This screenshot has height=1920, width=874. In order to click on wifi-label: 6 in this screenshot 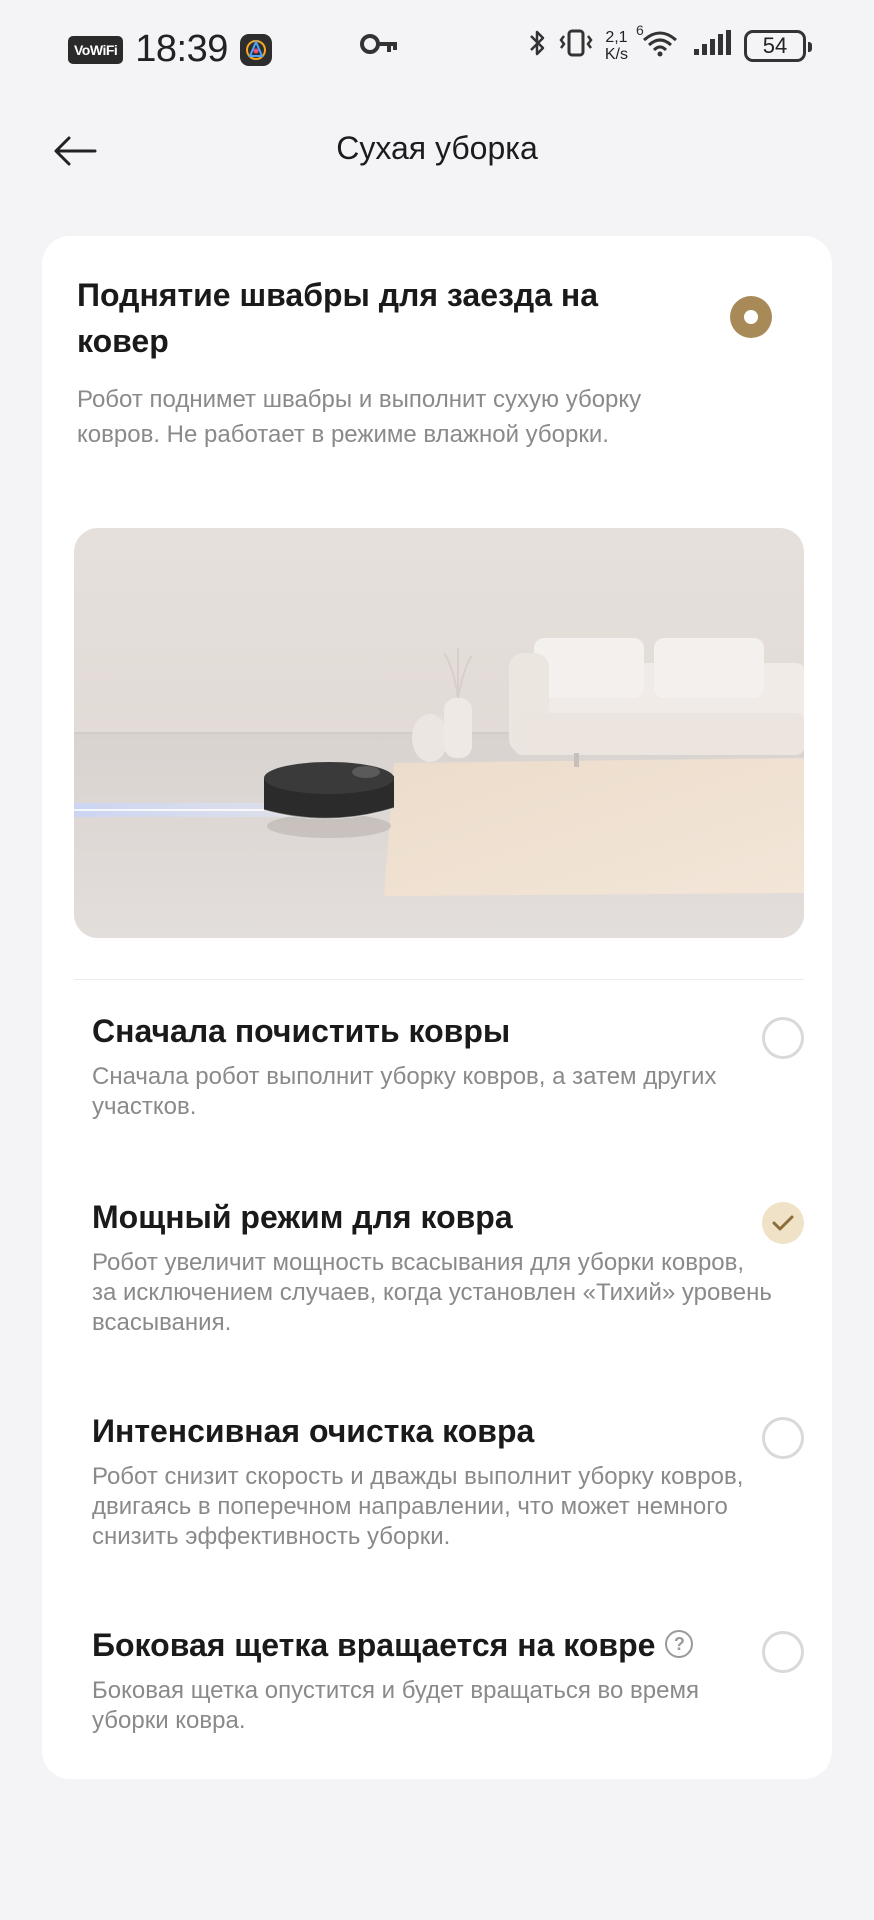, I will do `click(640, 30)`.